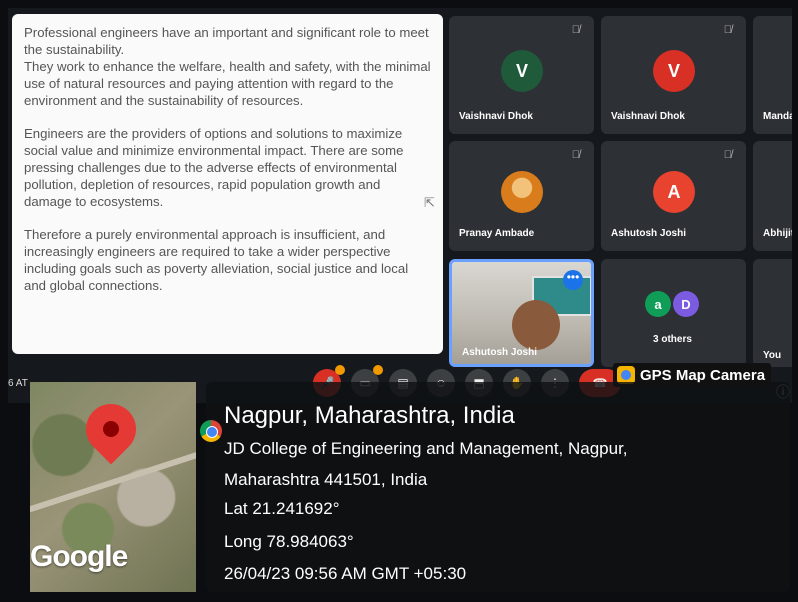  I want to click on participant-tile: Manda, so click(772, 75).